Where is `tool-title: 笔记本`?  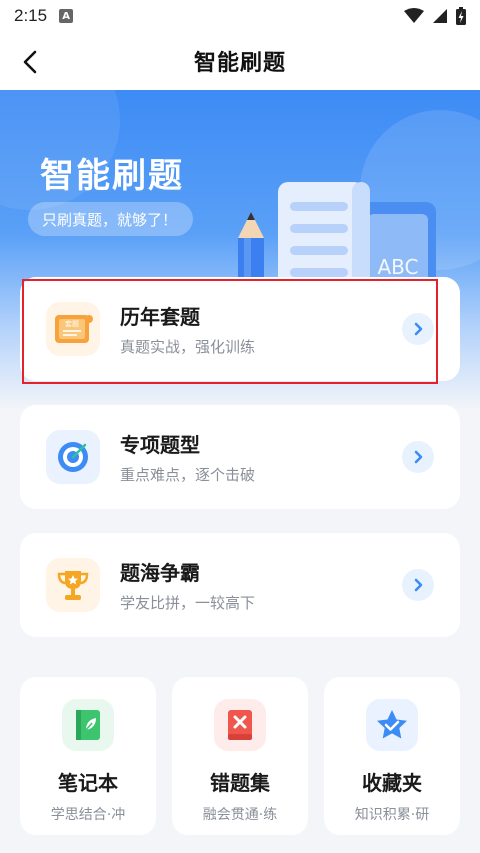
tool-title: 笔记本 is located at coordinates (88, 783).